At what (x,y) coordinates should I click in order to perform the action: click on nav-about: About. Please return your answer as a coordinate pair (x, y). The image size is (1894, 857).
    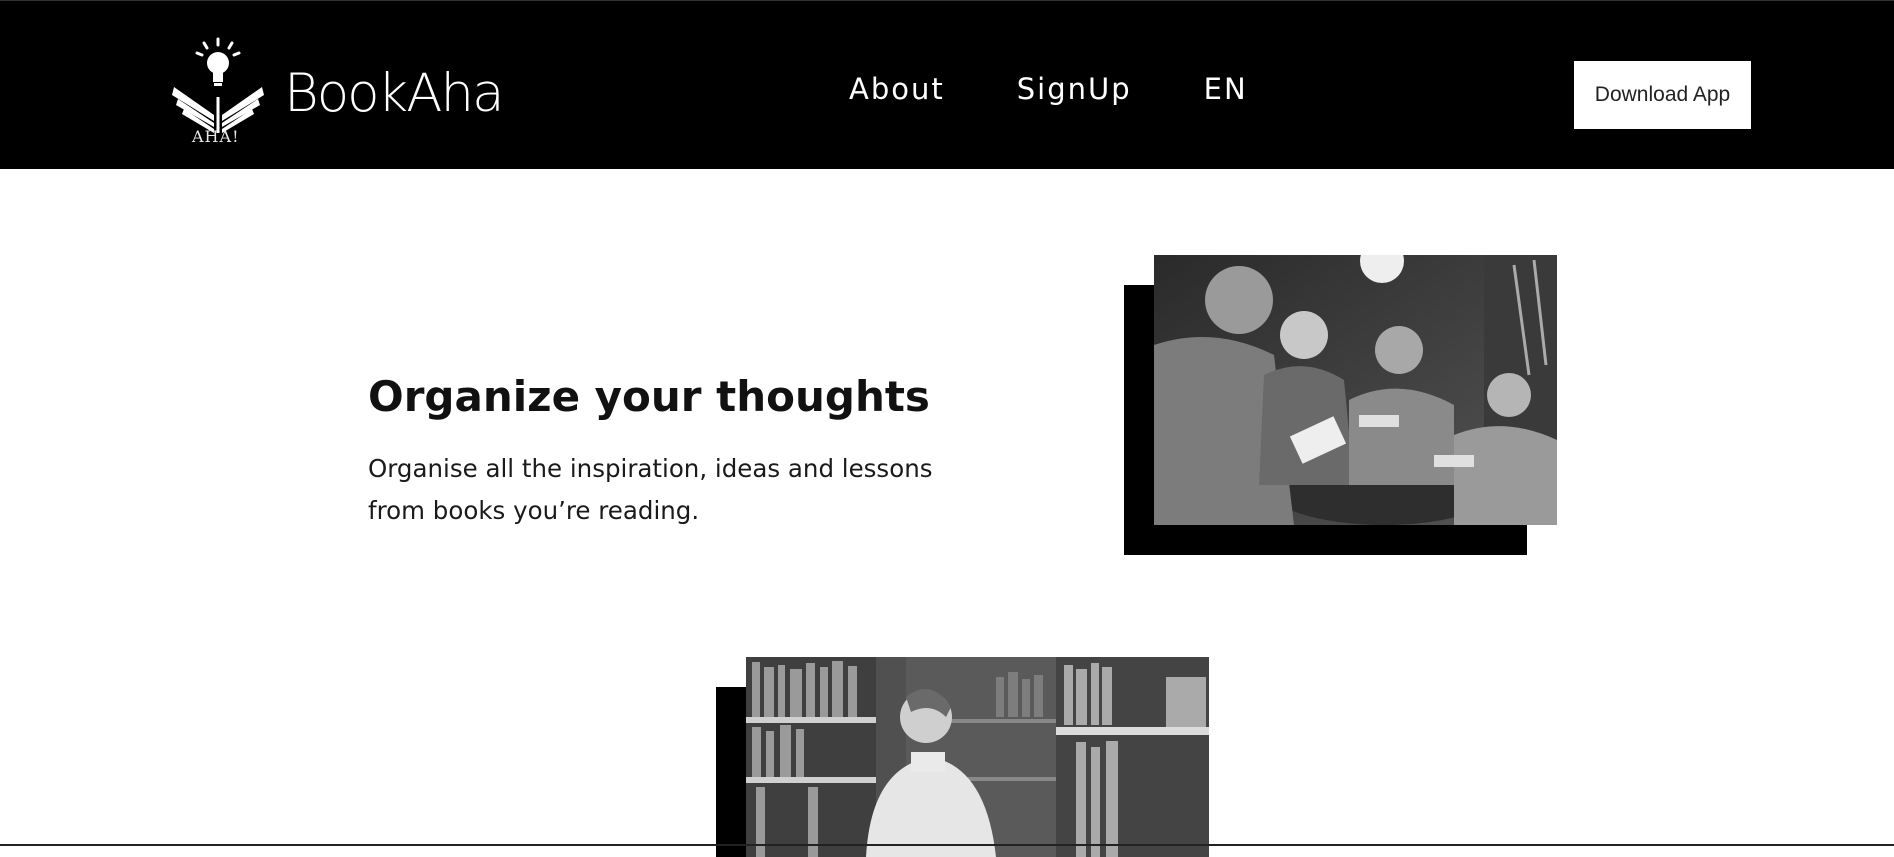
    Looking at the image, I should click on (897, 89).